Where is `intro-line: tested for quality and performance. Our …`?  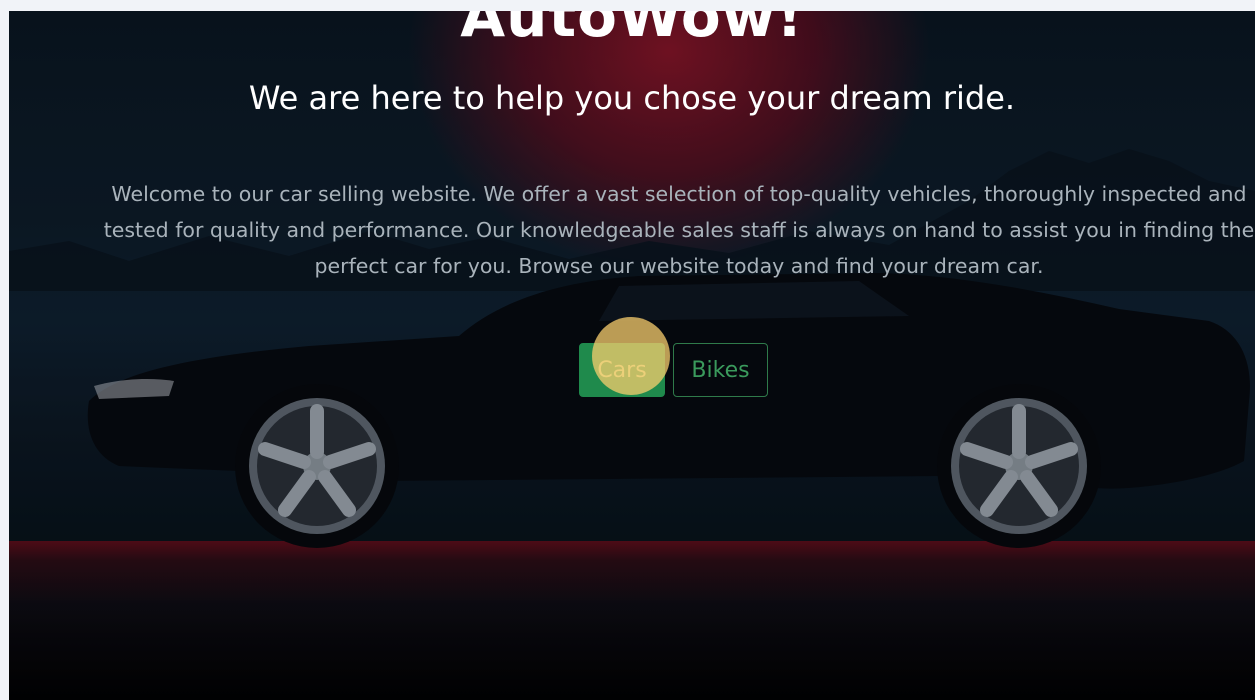
intro-line: tested for quality and performance. Our … is located at coordinates (679, 230).